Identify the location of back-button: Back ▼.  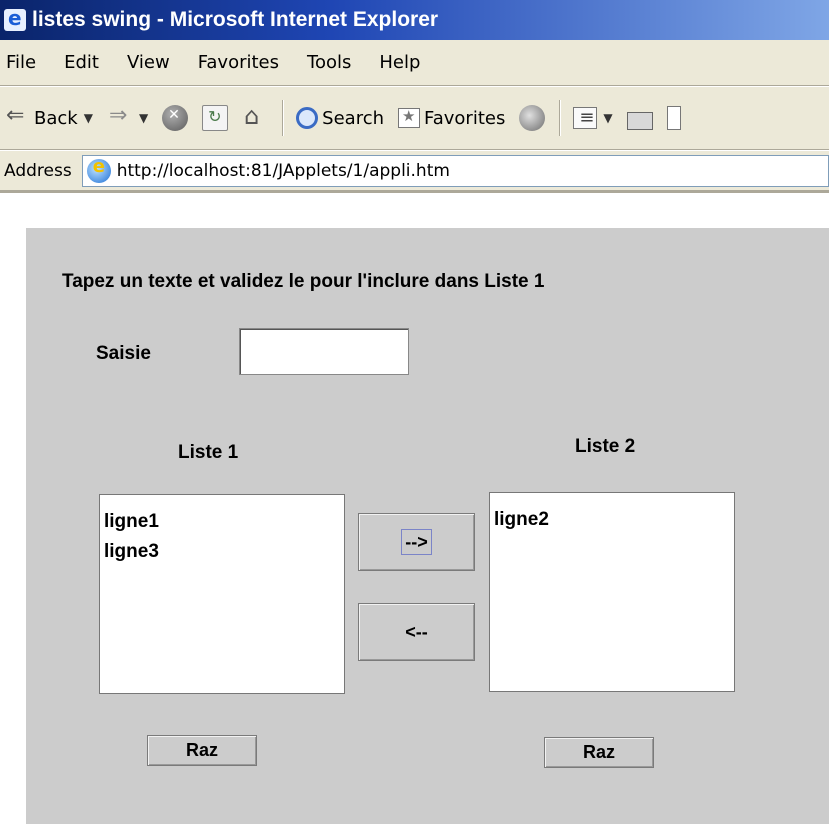
(48, 117).